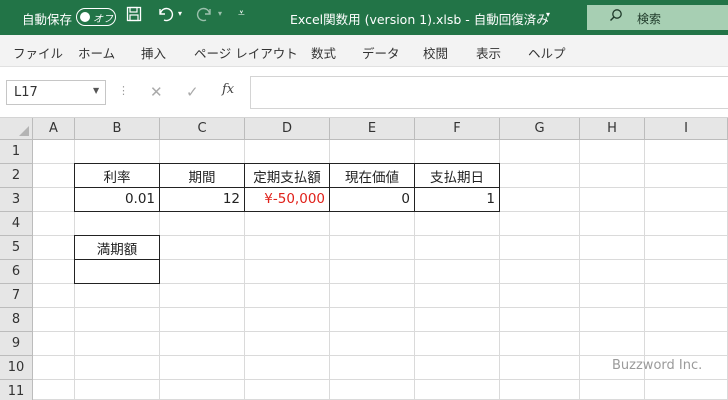 This screenshot has height=400, width=728. I want to click on name-box-dropdown-icon: ▼, so click(96, 90).